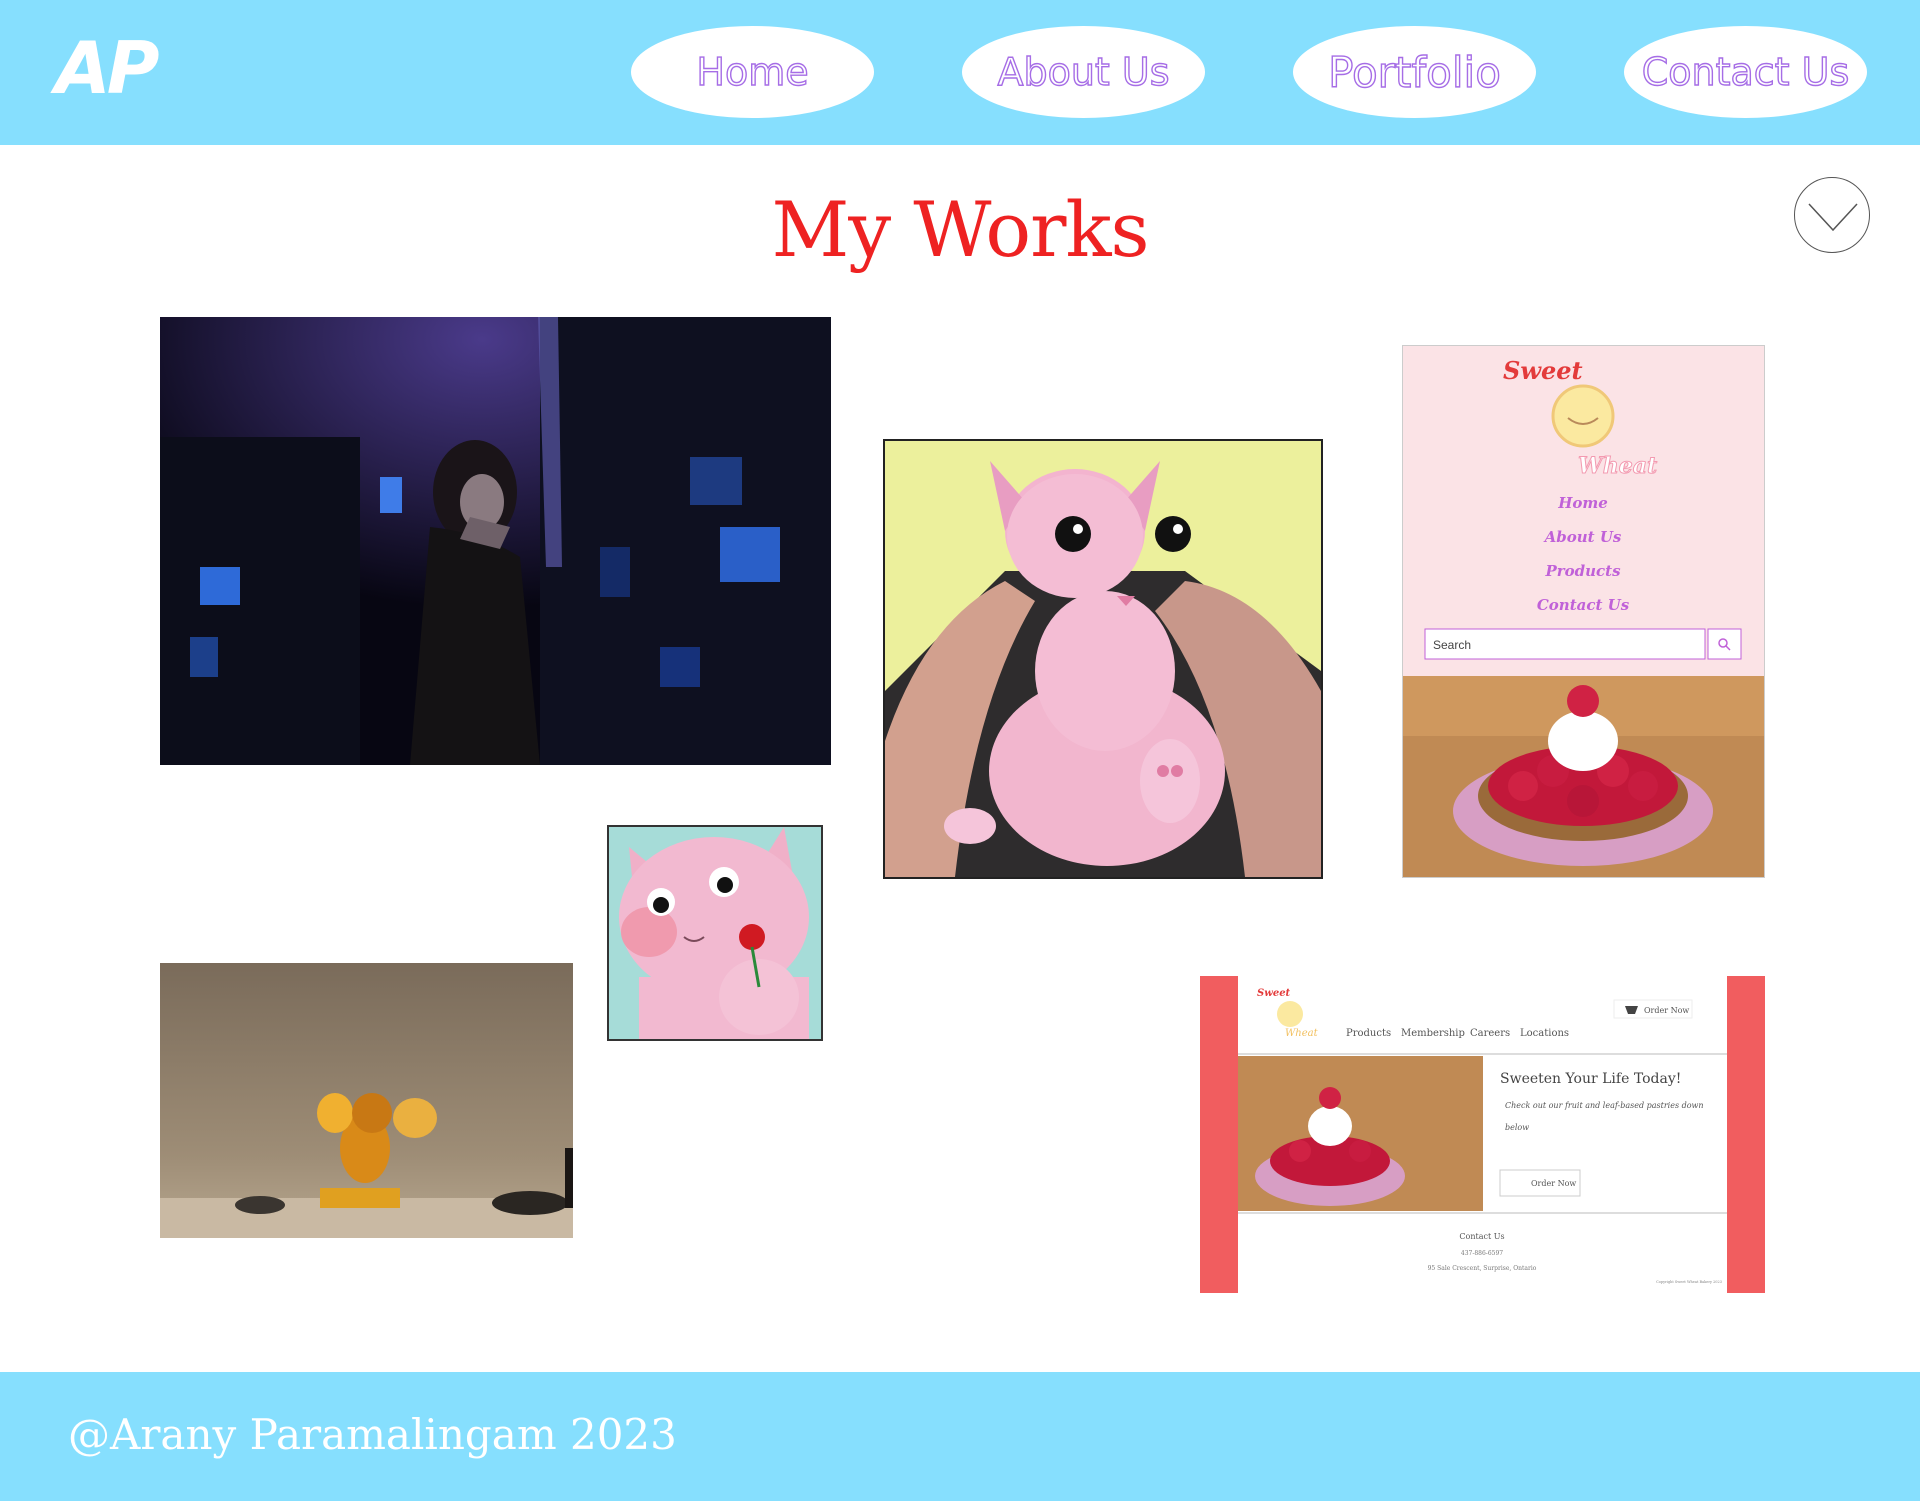  I want to click on desktop-subtext-2: below, so click(1517, 1127).